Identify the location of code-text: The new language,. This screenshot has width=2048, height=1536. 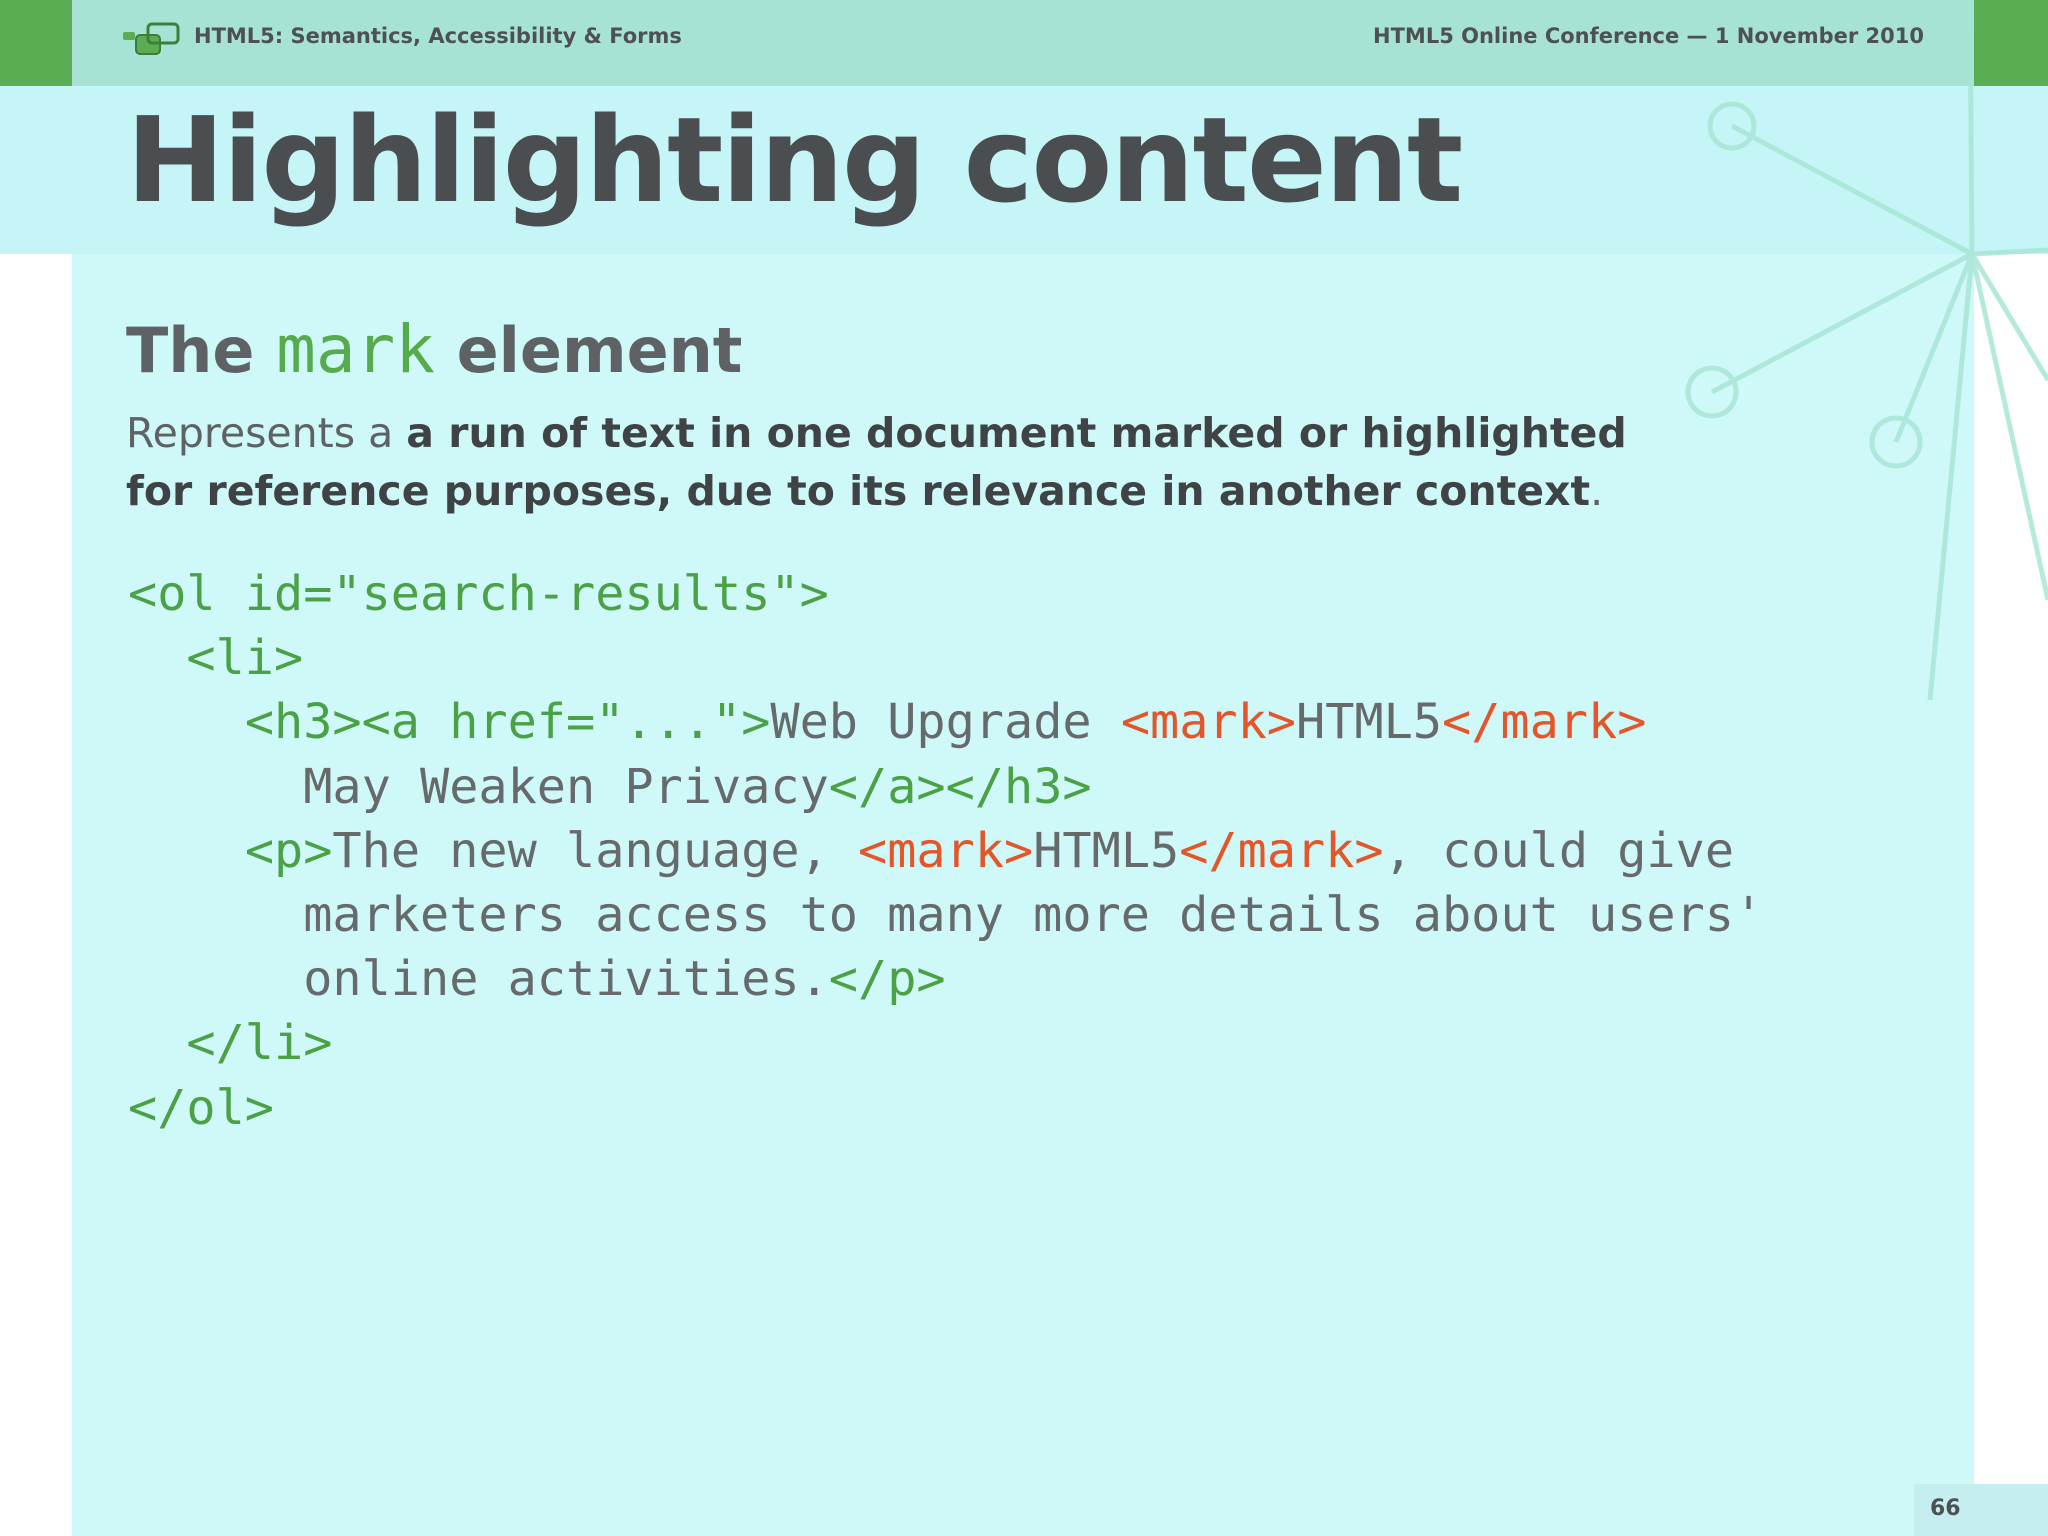
(595, 850).